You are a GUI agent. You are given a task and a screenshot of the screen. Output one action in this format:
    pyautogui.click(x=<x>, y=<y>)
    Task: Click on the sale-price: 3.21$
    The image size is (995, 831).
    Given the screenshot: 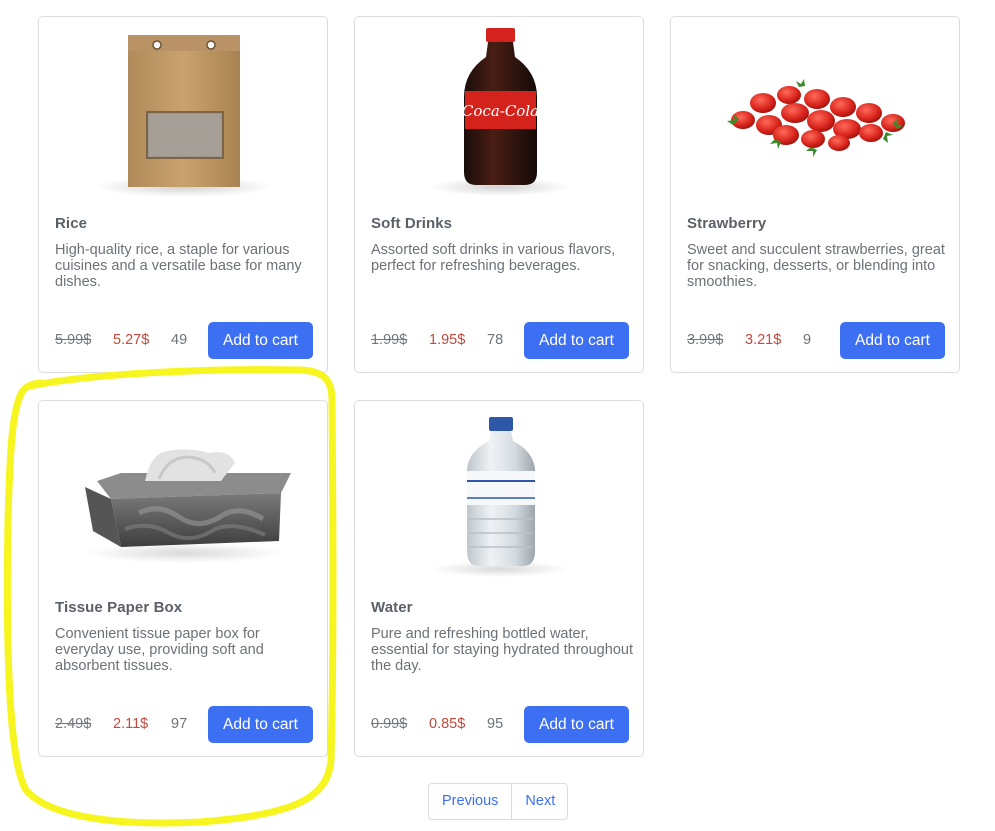 What is the action you would take?
    pyautogui.click(x=763, y=340)
    